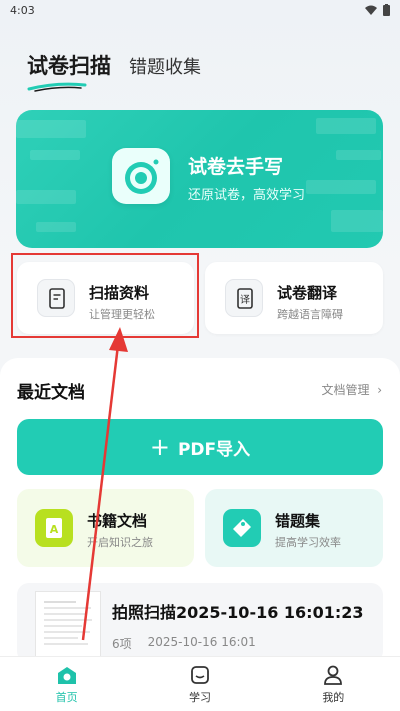  I want to click on nav-mine: 我的, so click(333, 684).